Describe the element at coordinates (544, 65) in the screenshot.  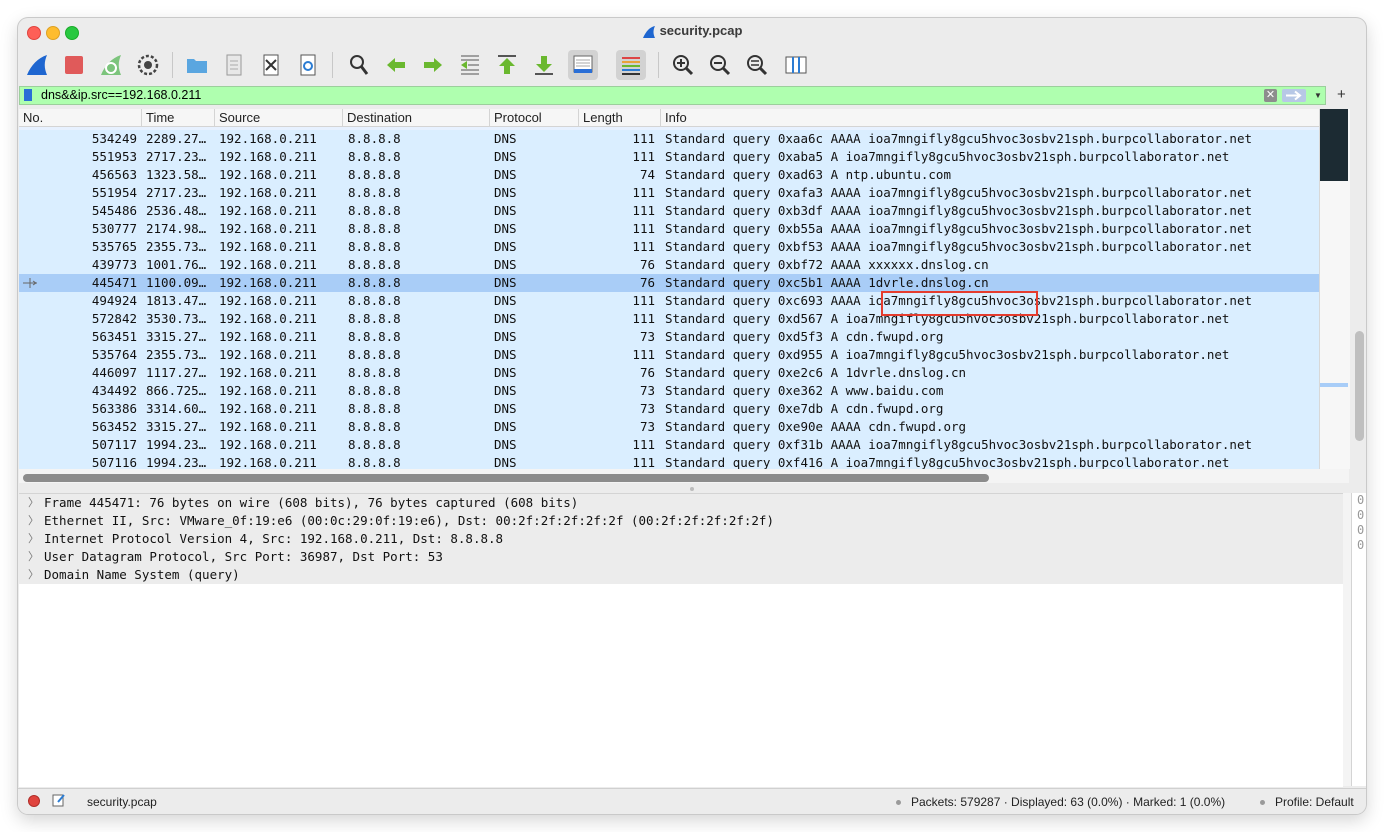
I see `go-last-icon` at that location.